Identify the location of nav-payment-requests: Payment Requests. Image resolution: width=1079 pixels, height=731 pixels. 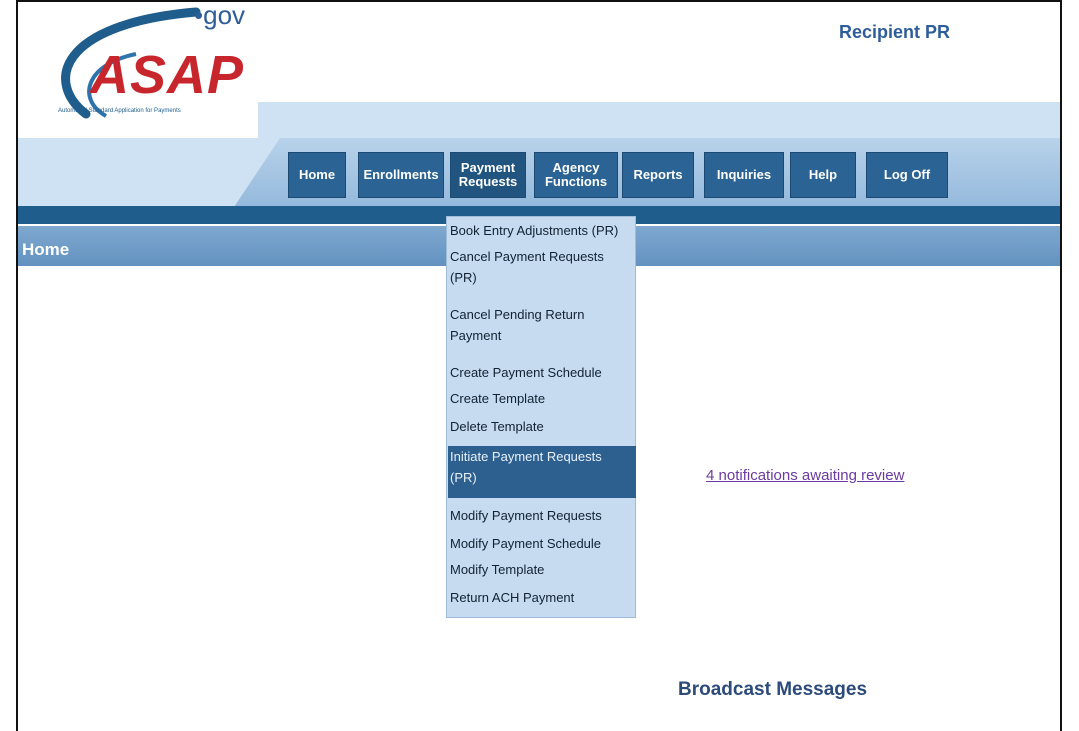
(488, 175).